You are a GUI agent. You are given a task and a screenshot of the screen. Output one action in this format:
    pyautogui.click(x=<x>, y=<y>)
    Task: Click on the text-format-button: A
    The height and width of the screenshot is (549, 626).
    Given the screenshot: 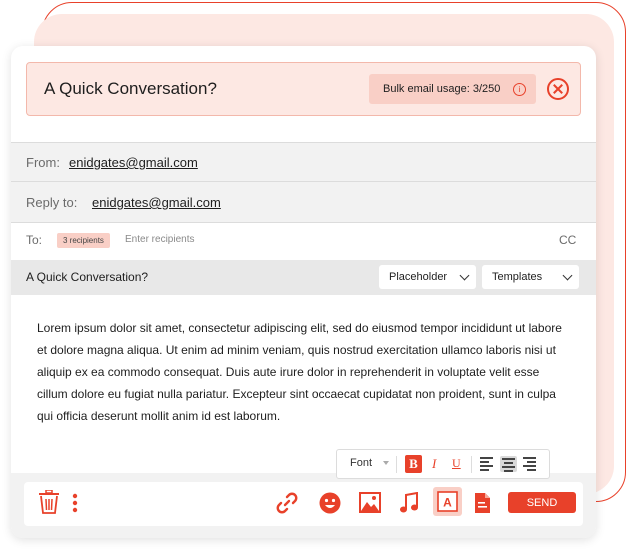 What is the action you would take?
    pyautogui.click(x=447, y=501)
    